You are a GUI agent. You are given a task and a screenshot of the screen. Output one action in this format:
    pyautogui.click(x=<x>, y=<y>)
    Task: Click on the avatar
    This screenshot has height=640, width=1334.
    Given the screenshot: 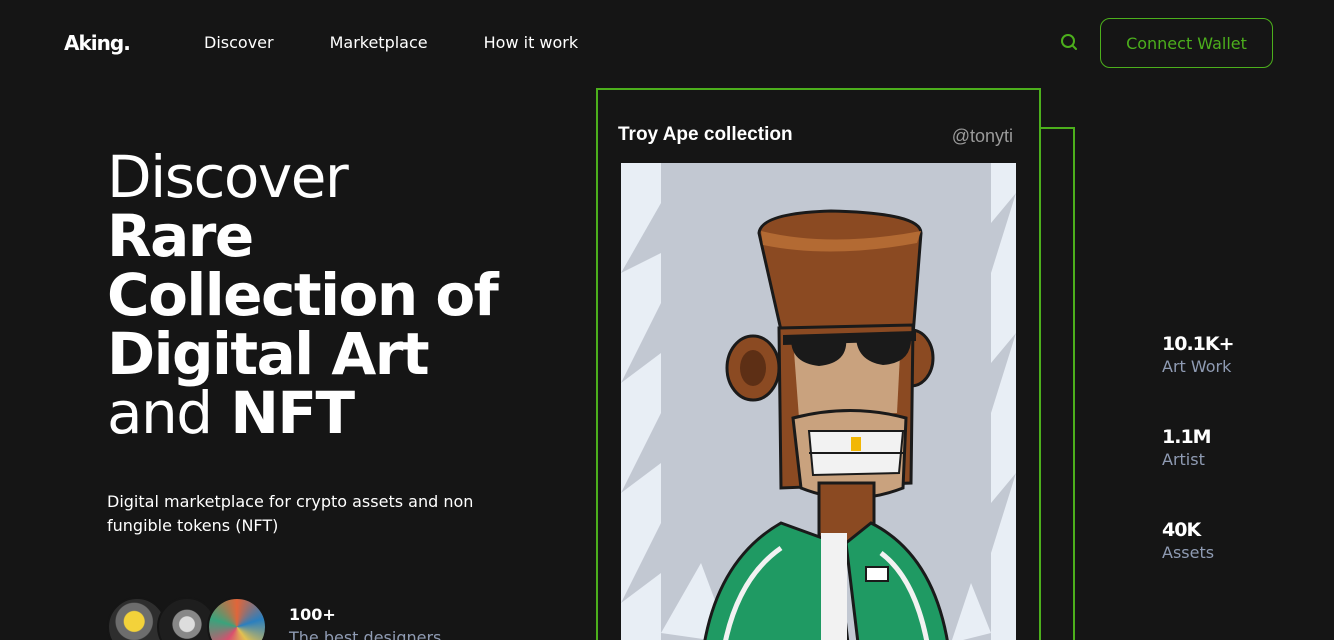 What is the action you would take?
    pyautogui.click(x=237, y=618)
    